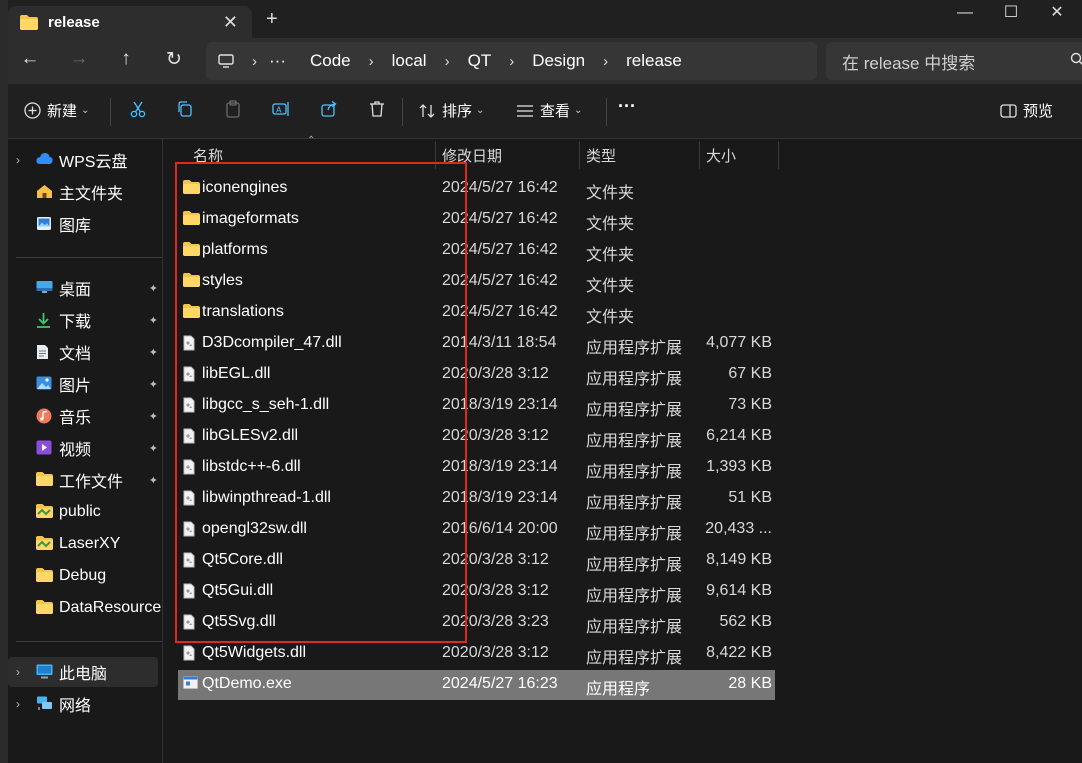 The width and height of the screenshot is (1082, 763). Describe the element at coordinates (627, 106) in the screenshot. I see `more-options-button: ···` at that location.